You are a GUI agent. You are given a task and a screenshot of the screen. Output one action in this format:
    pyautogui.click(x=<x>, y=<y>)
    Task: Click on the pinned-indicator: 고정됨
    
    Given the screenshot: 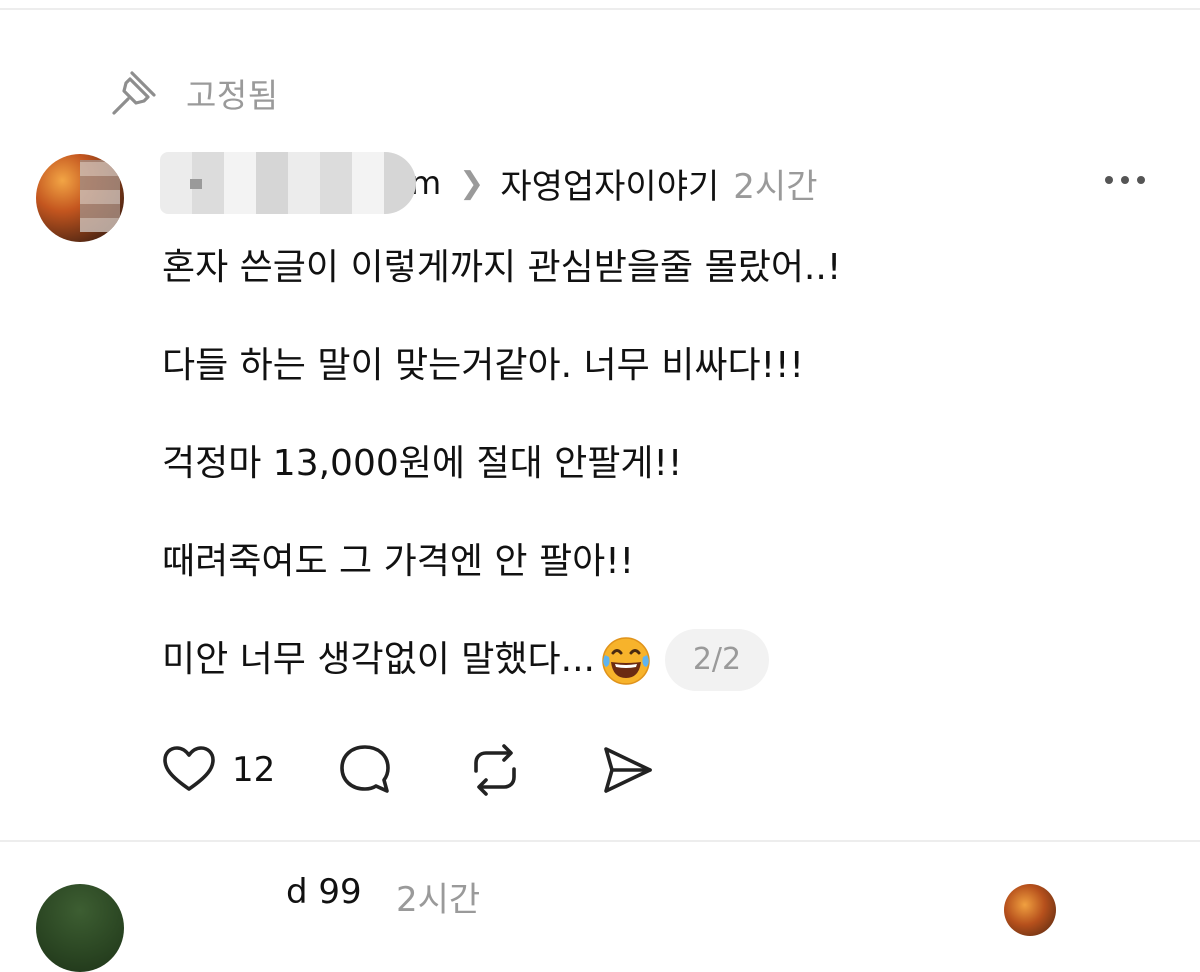 What is the action you would take?
    pyautogui.click(x=193, y=93)
    